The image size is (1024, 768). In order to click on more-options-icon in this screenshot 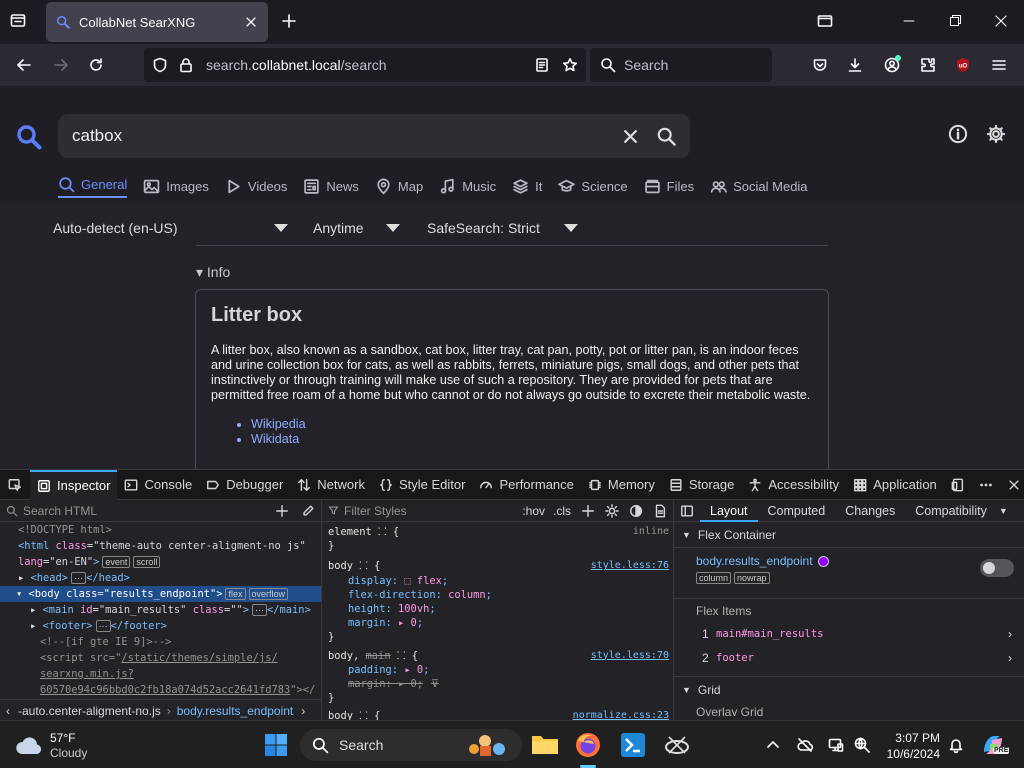, I will do `click(986, 485)`.